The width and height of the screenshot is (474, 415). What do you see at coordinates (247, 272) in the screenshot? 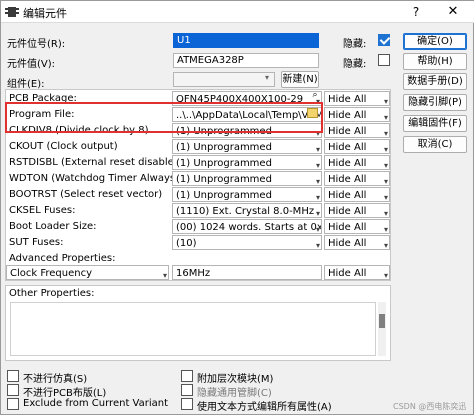
I see `advanced-value-input: 16MHz` at bounding box center [247, 272].